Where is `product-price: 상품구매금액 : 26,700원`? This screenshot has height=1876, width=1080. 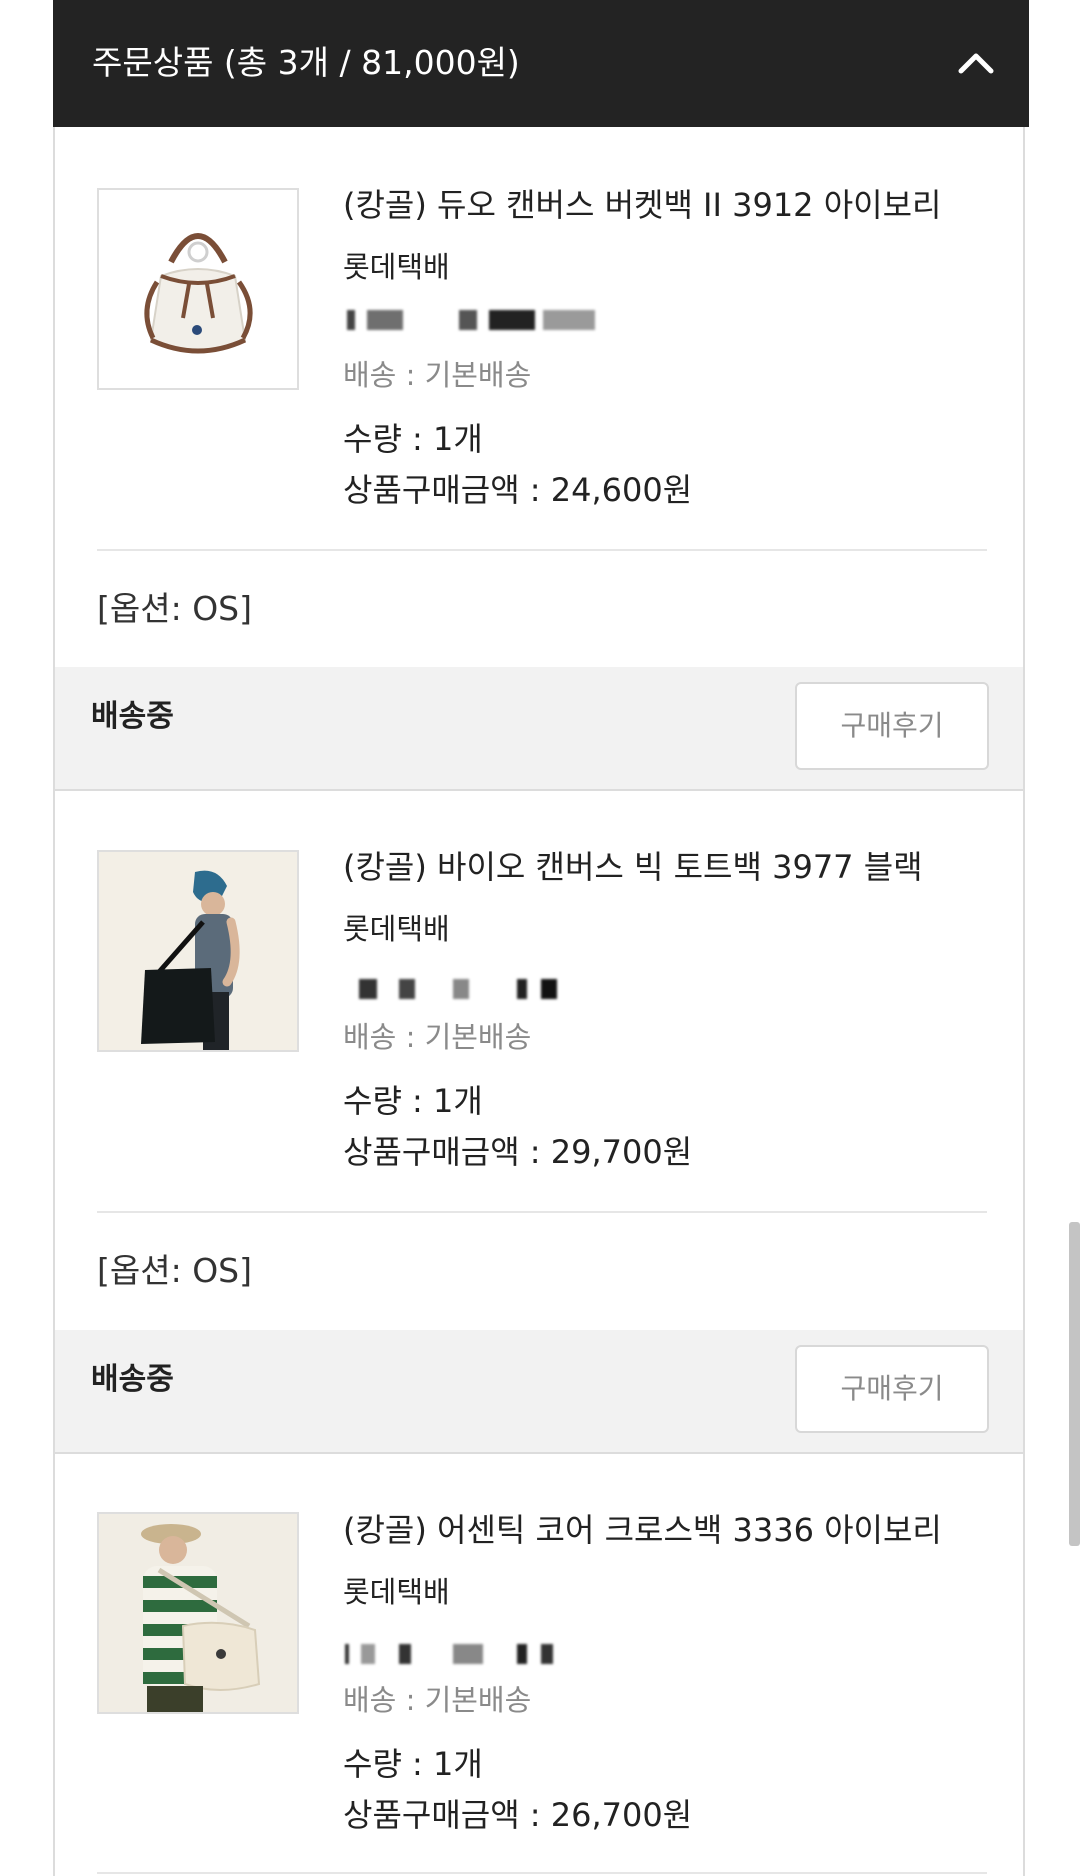
product-price: 상품구매금액 : 26,700원 is located at coordinates (518, 1815).